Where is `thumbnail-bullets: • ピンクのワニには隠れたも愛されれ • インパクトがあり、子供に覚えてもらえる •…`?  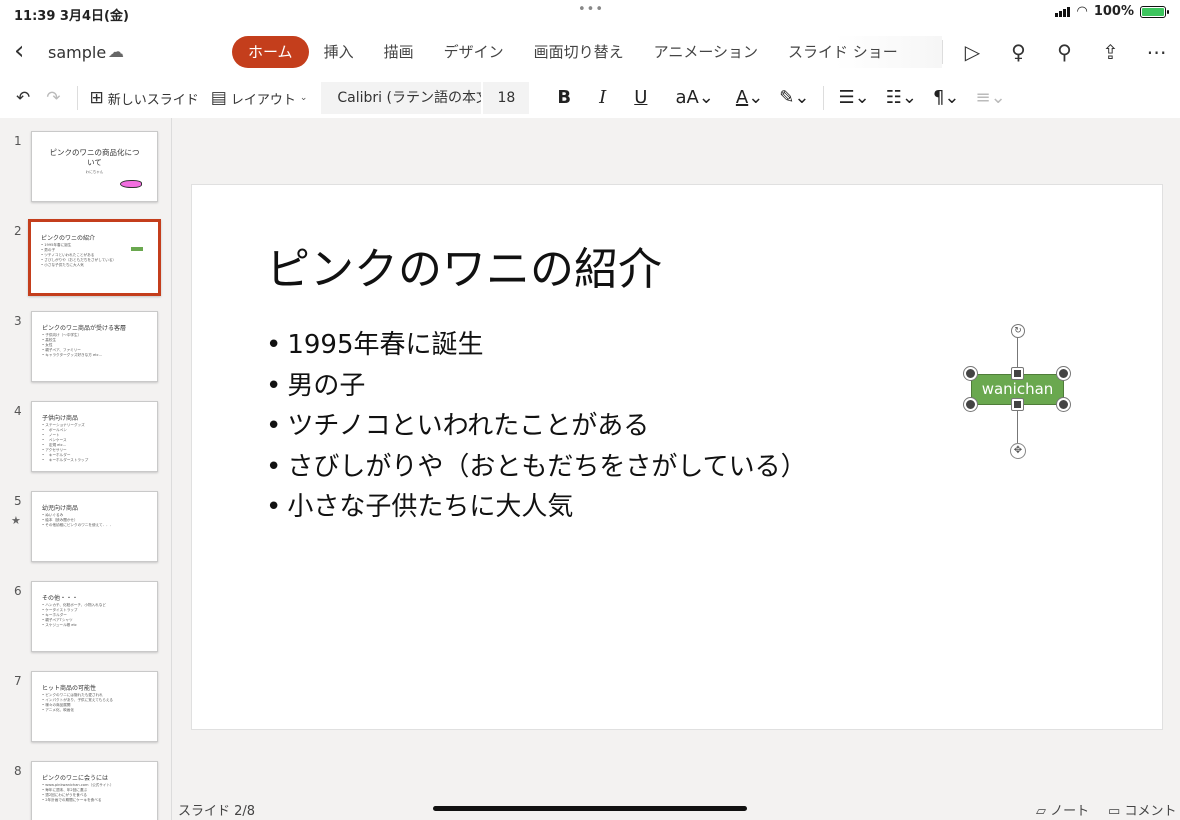 thumbnail-bullets: • ピンクのワニには隠れたも愛されれ • インパクトがあり、子供に覚えてもらえる •… is located at coordinates (77, 703).